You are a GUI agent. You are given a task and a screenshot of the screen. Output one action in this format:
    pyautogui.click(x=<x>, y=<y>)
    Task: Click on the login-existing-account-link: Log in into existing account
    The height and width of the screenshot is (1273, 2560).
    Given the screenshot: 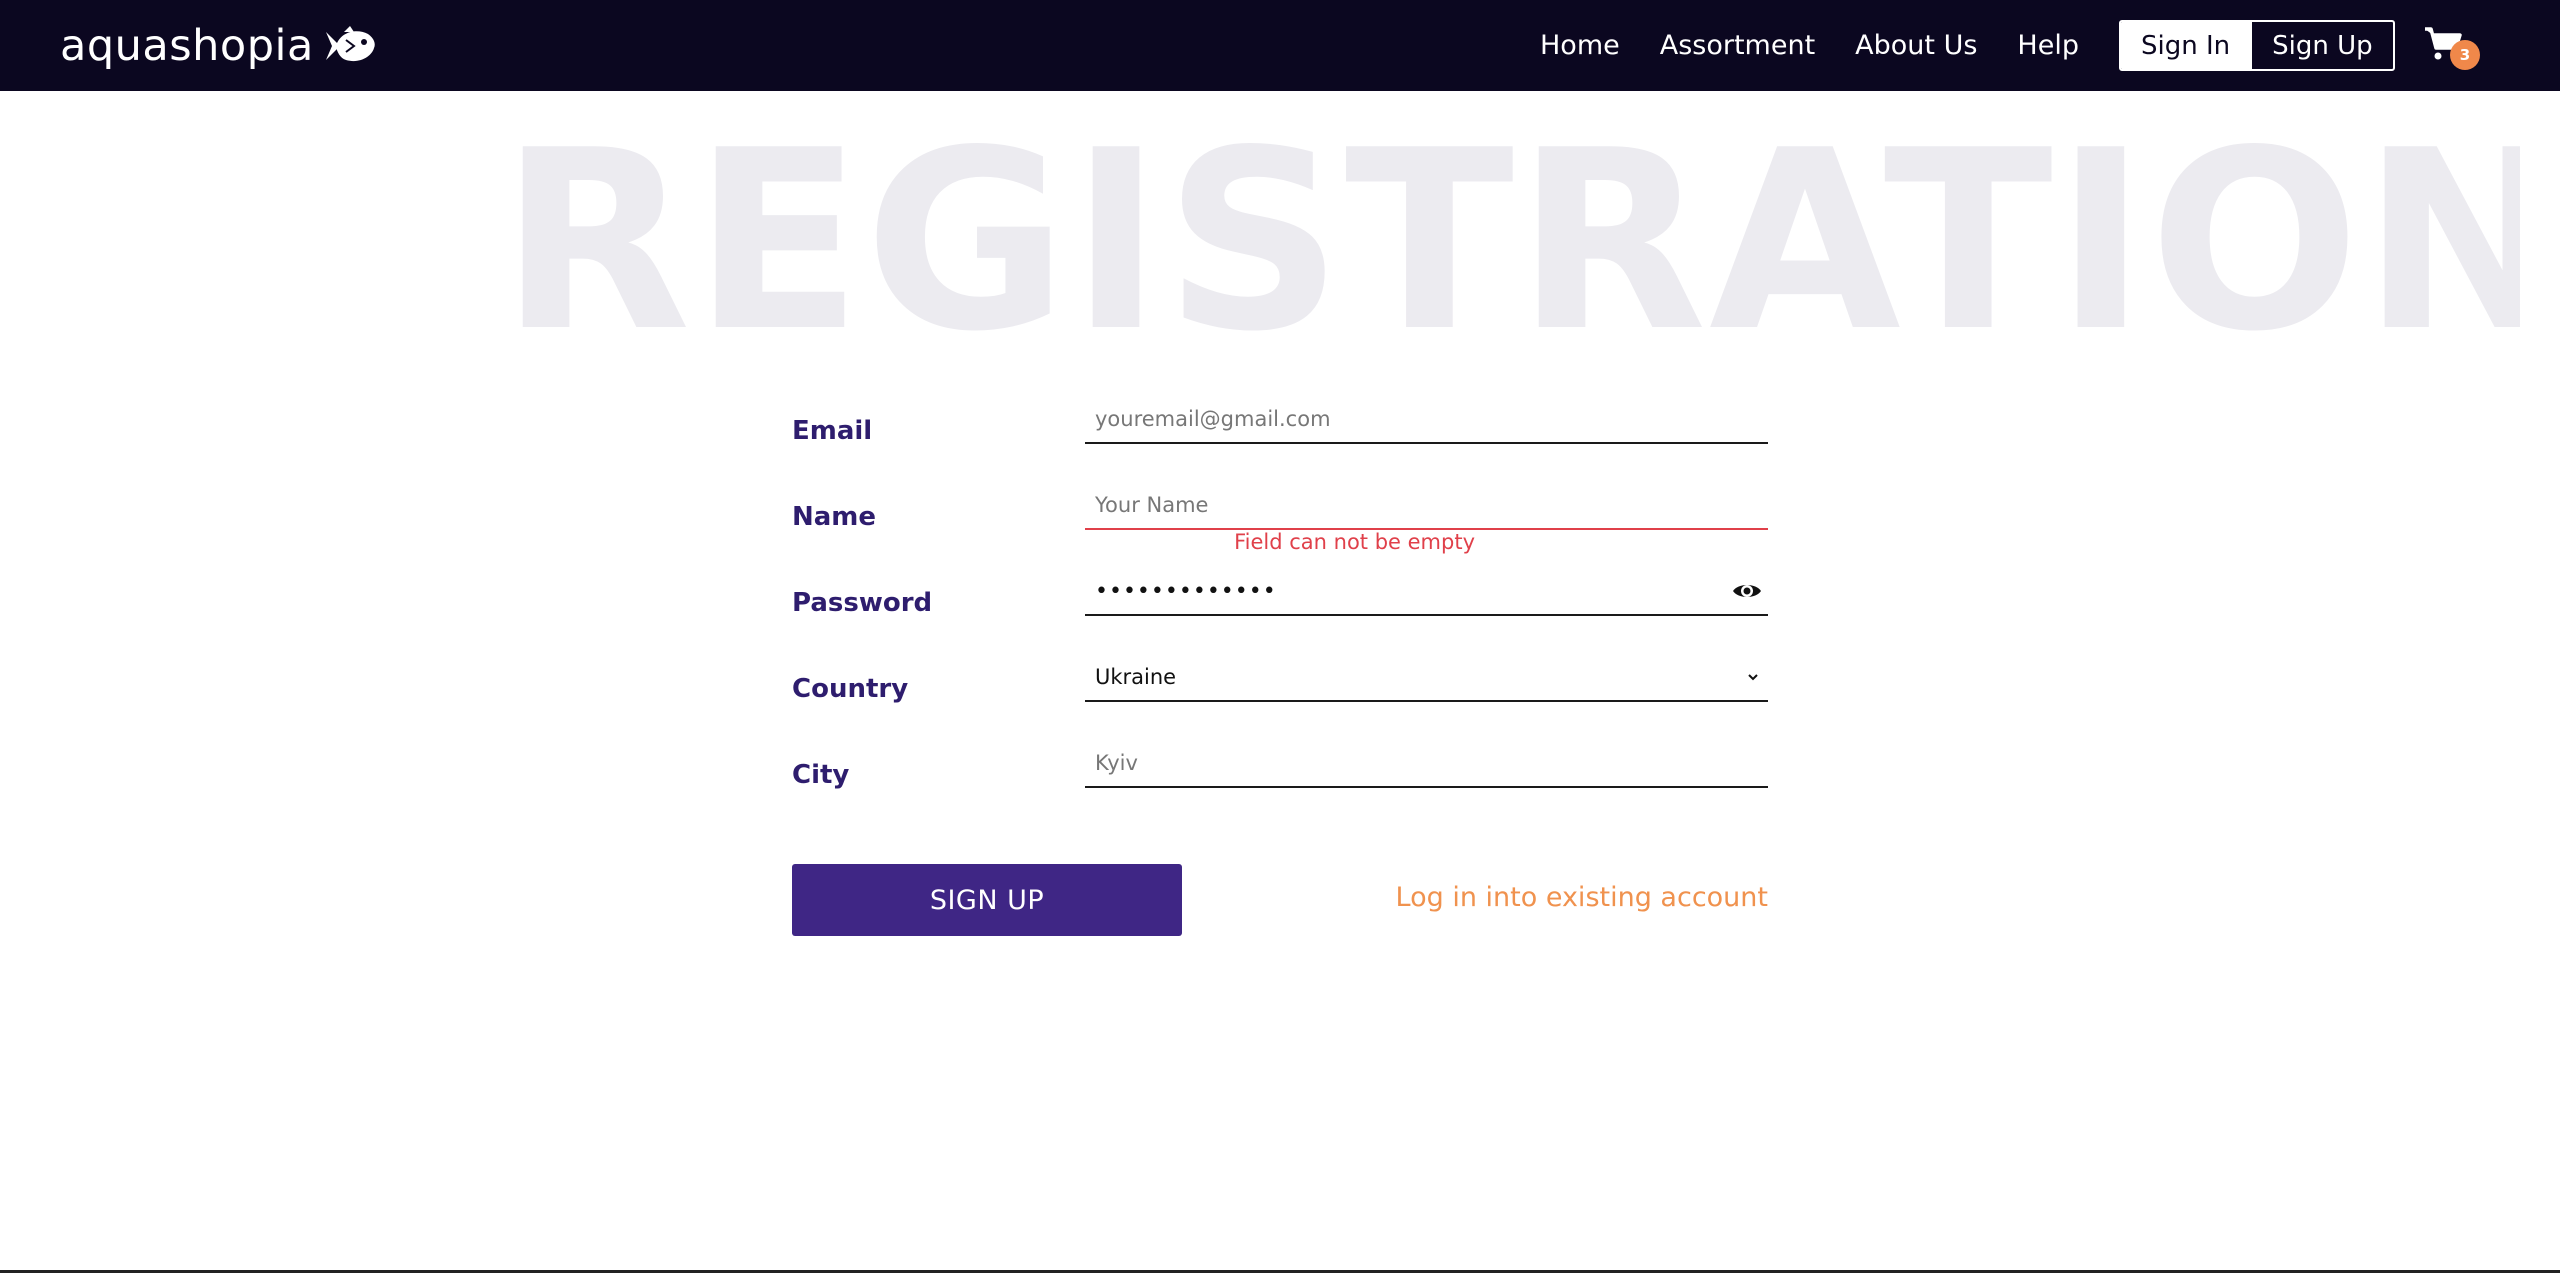 What is the action you would take?
    pyautogui.click(x=1484, y=897)
    